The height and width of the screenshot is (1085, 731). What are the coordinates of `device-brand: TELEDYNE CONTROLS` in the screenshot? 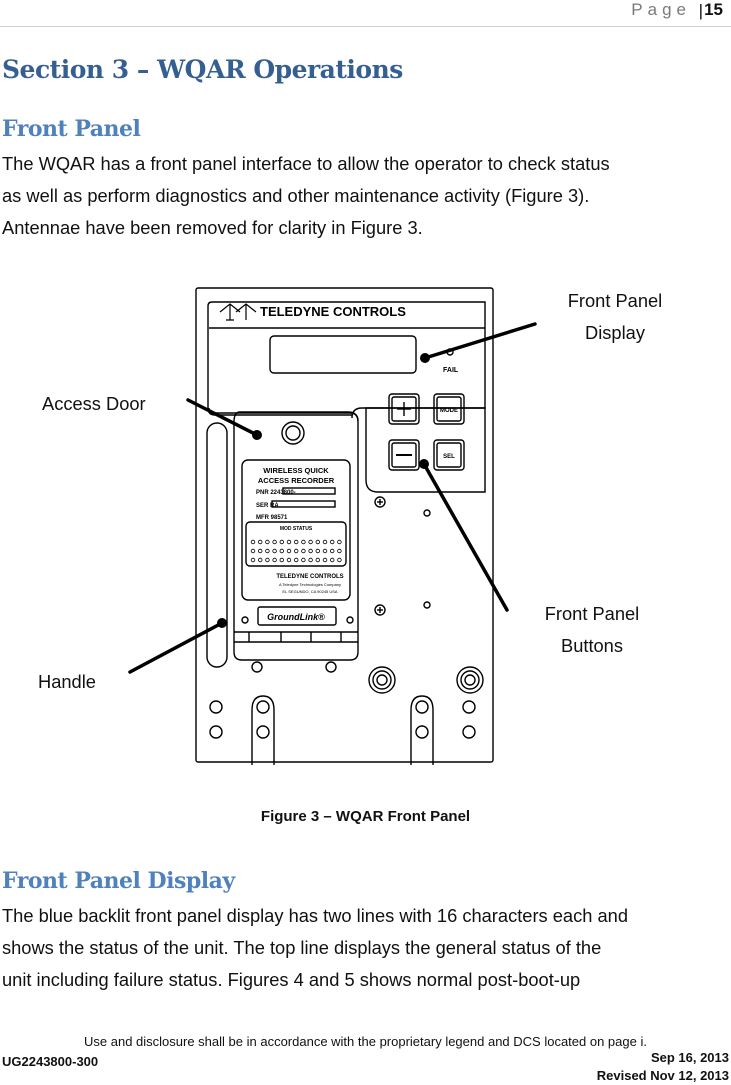 It's located at (333, 311).